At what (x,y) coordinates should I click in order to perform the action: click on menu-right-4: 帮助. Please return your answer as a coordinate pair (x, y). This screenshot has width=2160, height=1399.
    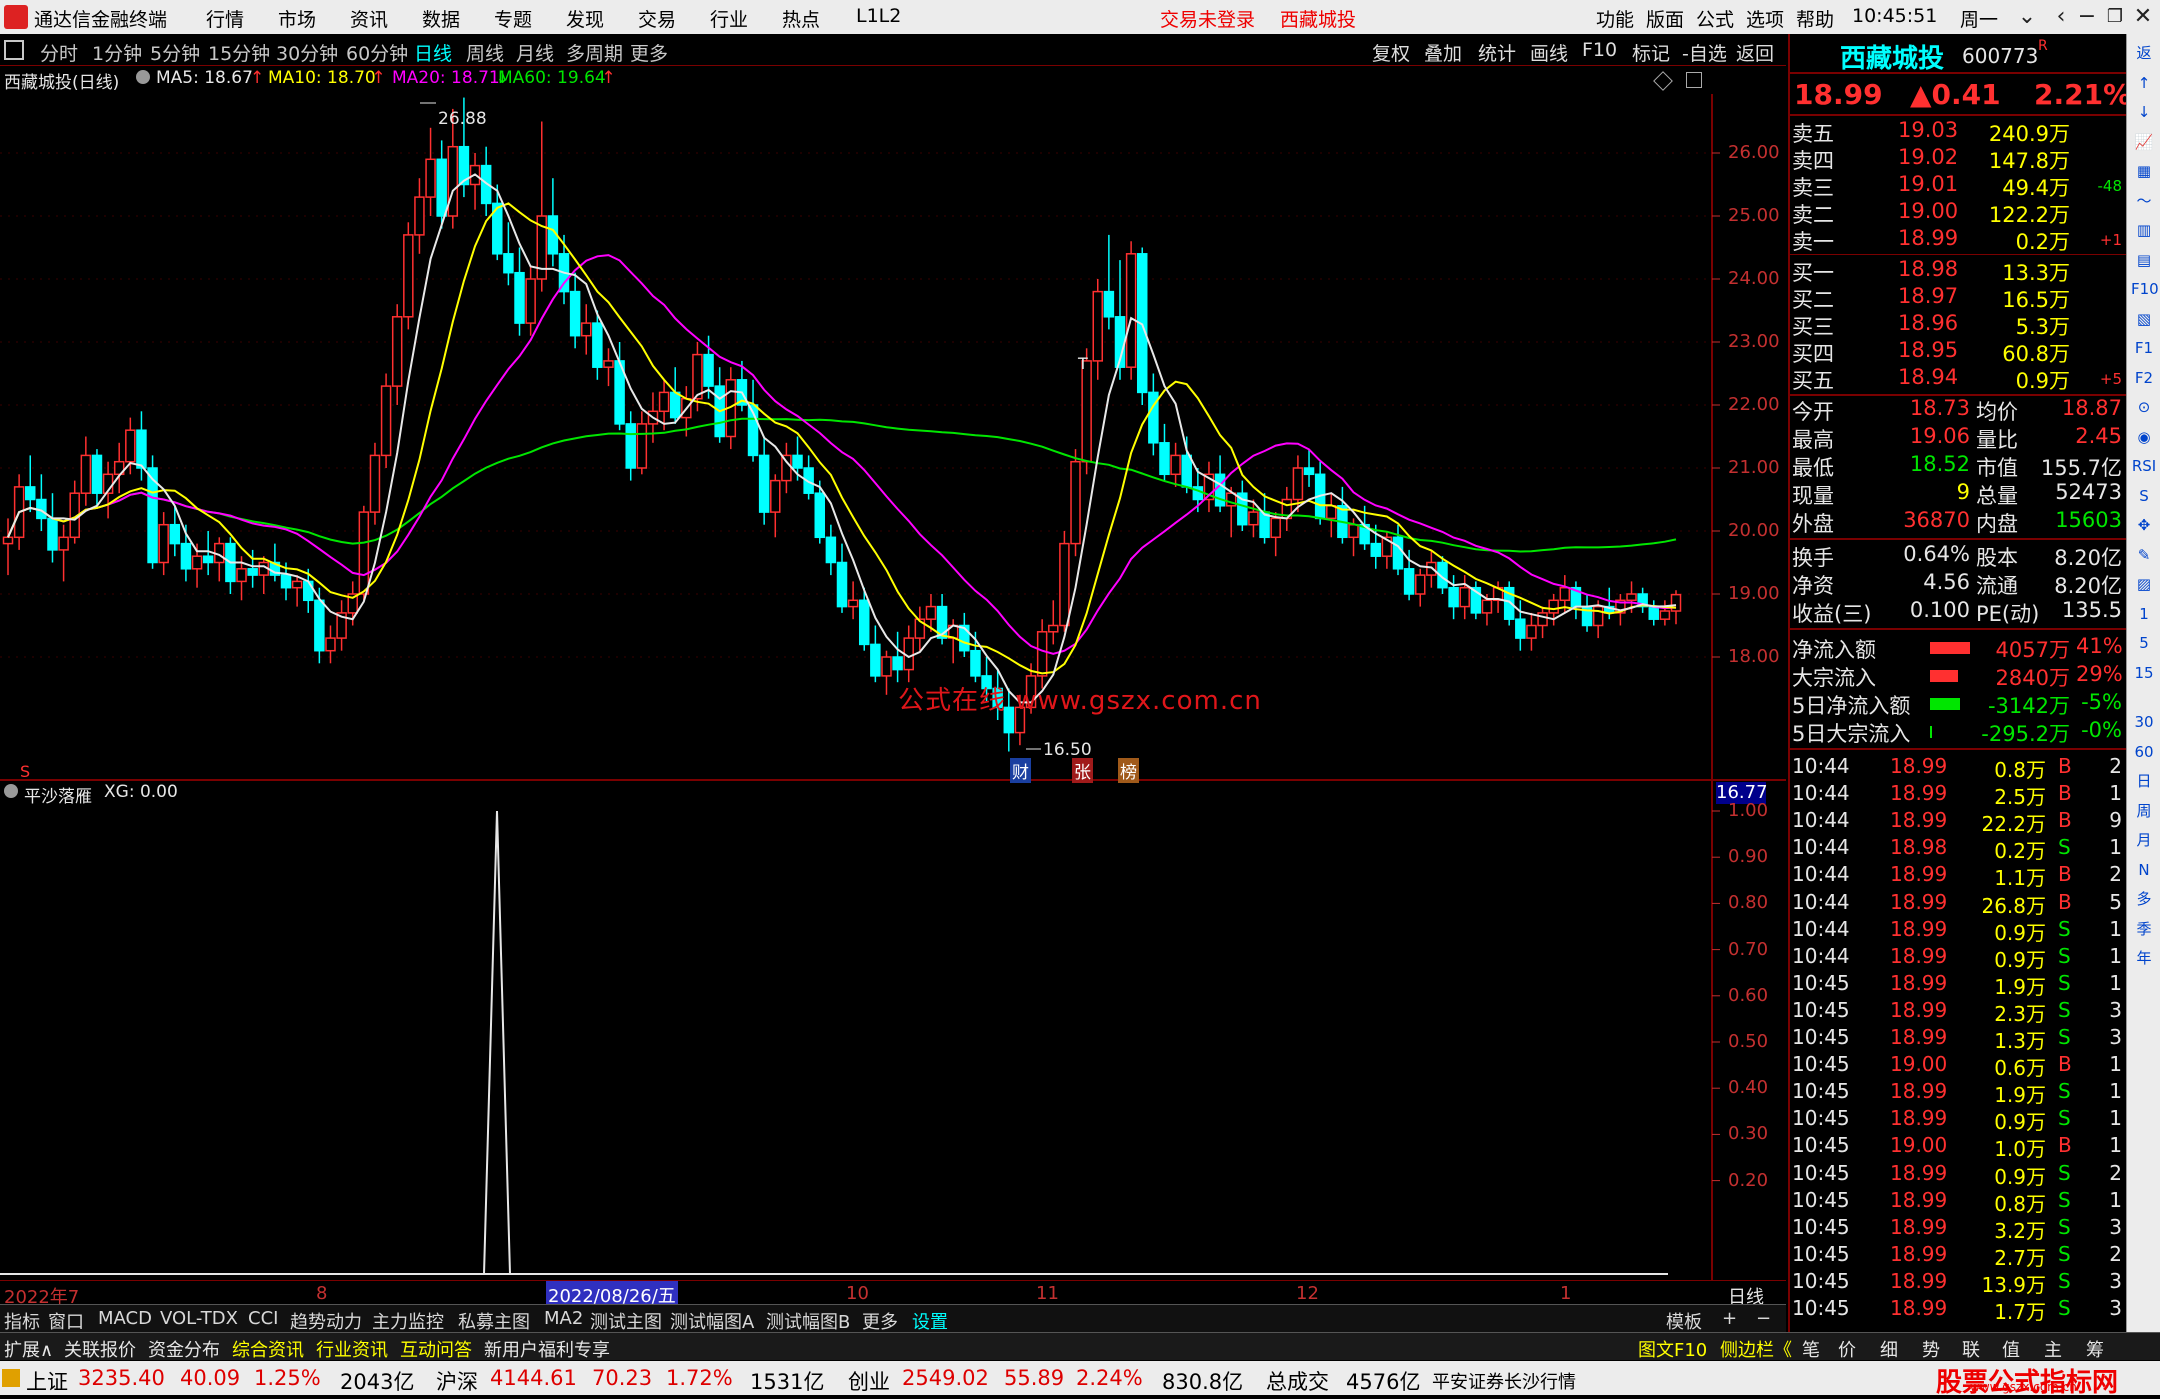
    Looking at the image, I should click on (1815, 18).